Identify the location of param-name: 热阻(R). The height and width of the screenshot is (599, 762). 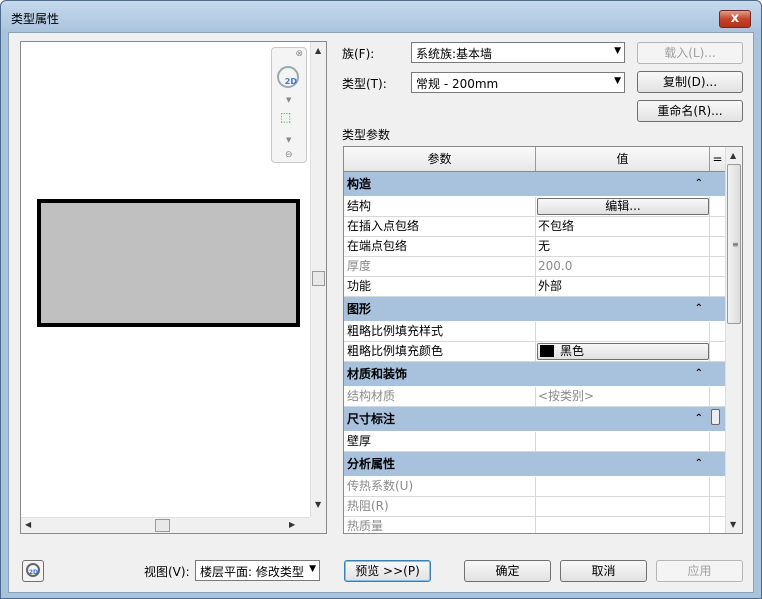
(440, 506).